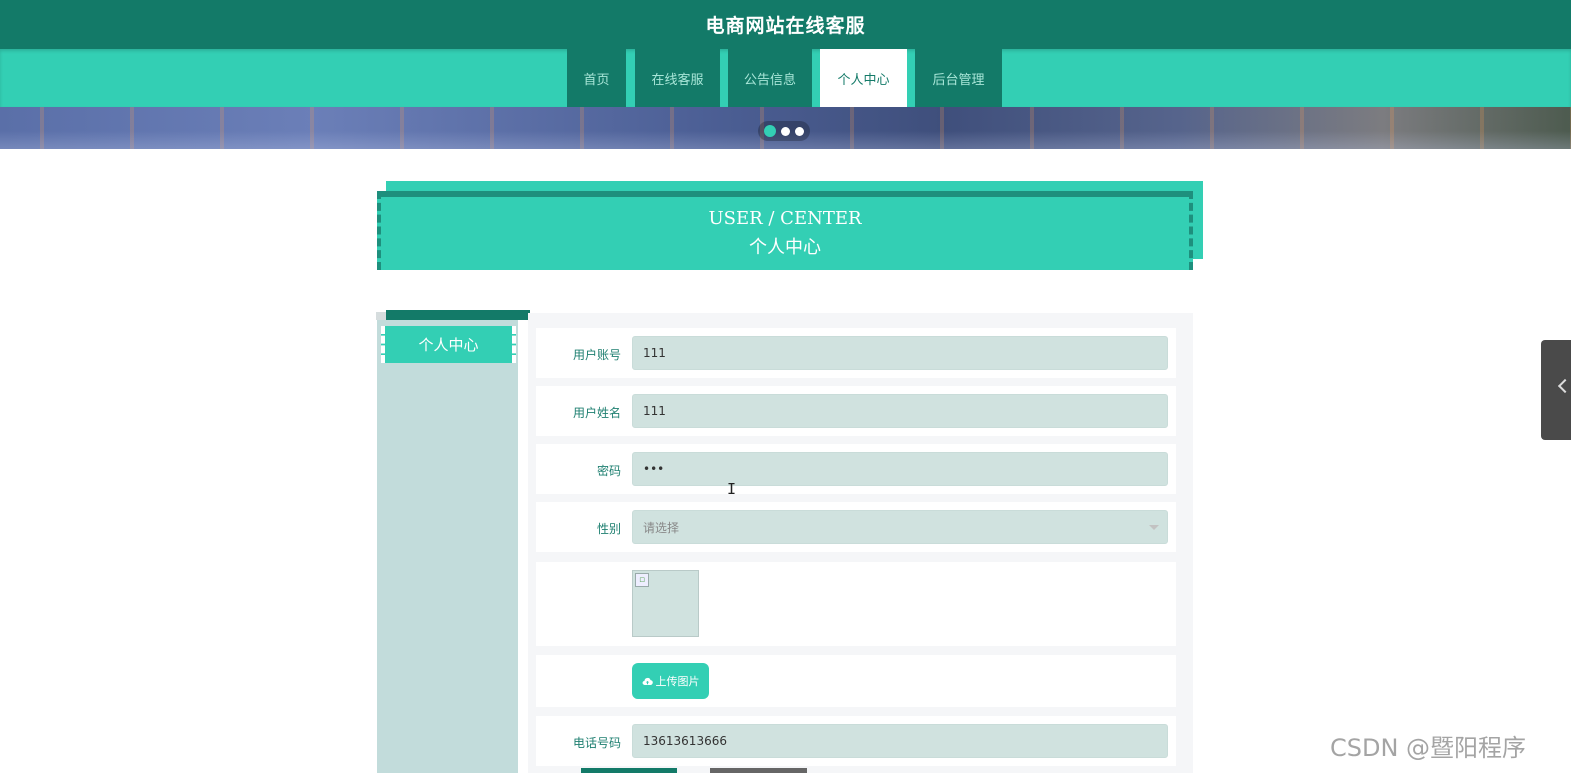 The height and width of the screenshot is (773, 1571). Describe the element at coordinates (1154, 527) in the screenshot. I see `chevron-down-icon` at that location.